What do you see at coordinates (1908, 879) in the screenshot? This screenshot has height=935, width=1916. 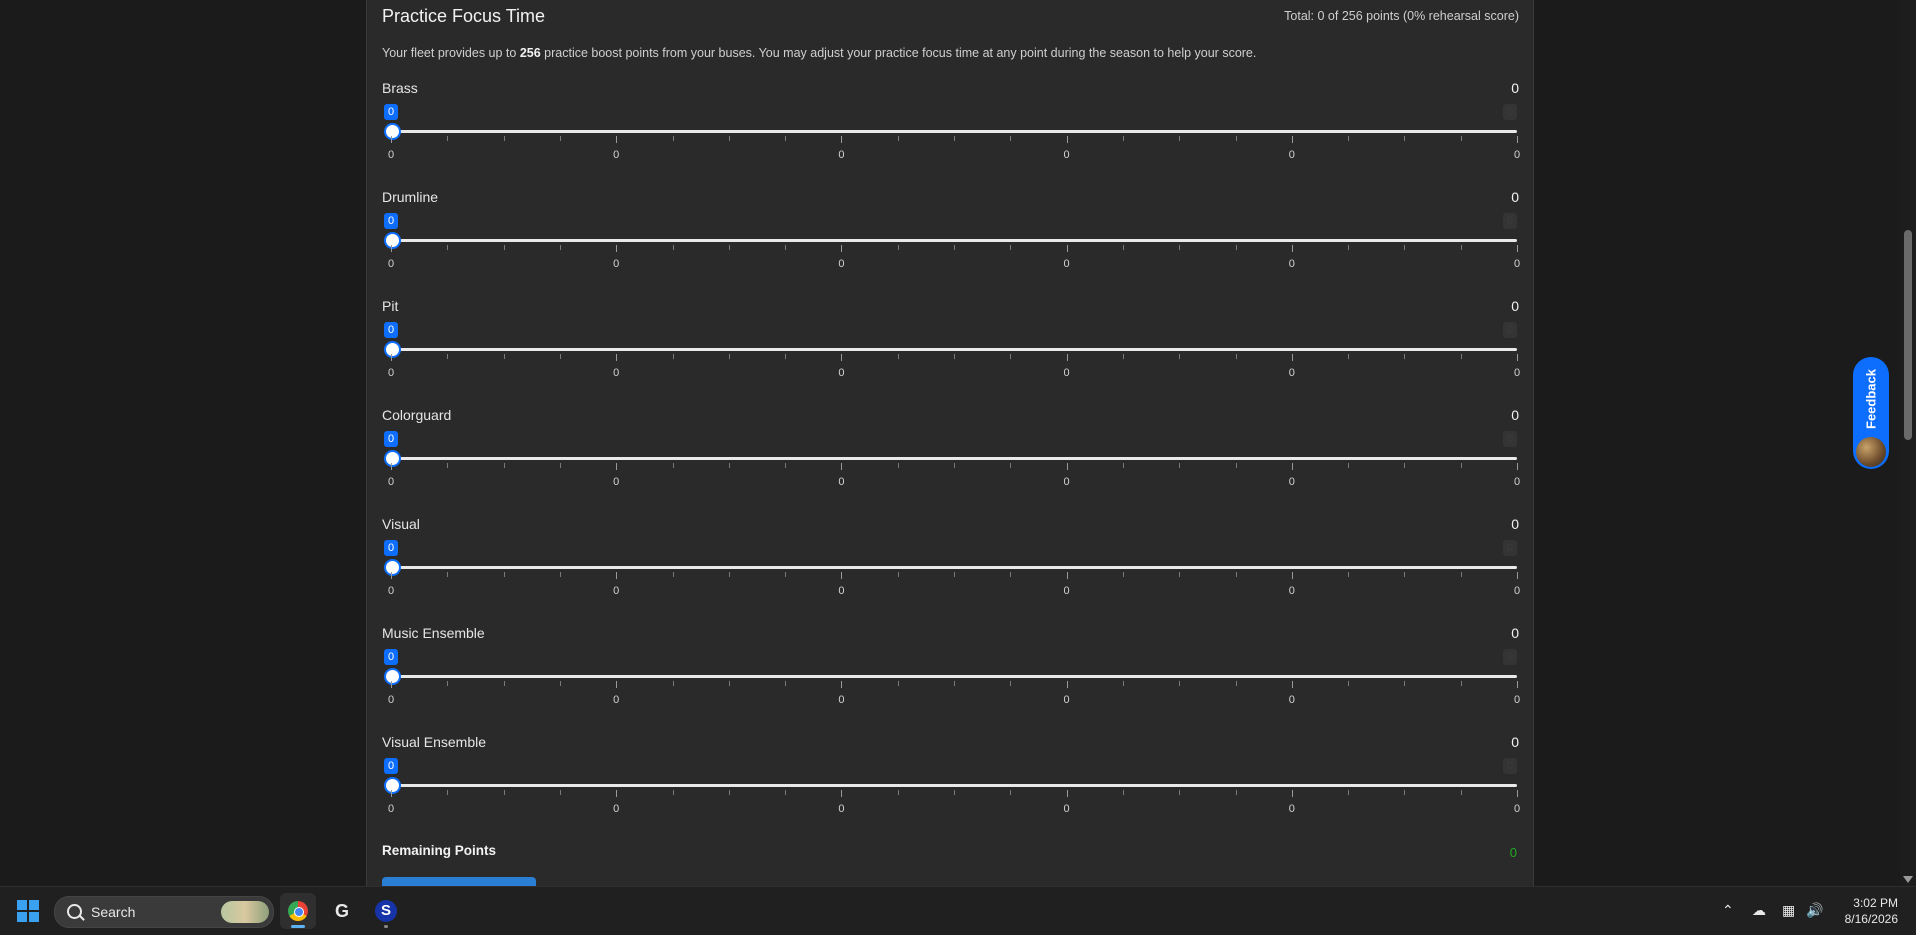 I see `scroll-down-arrow-icon` at bounding box center [1908, 879].